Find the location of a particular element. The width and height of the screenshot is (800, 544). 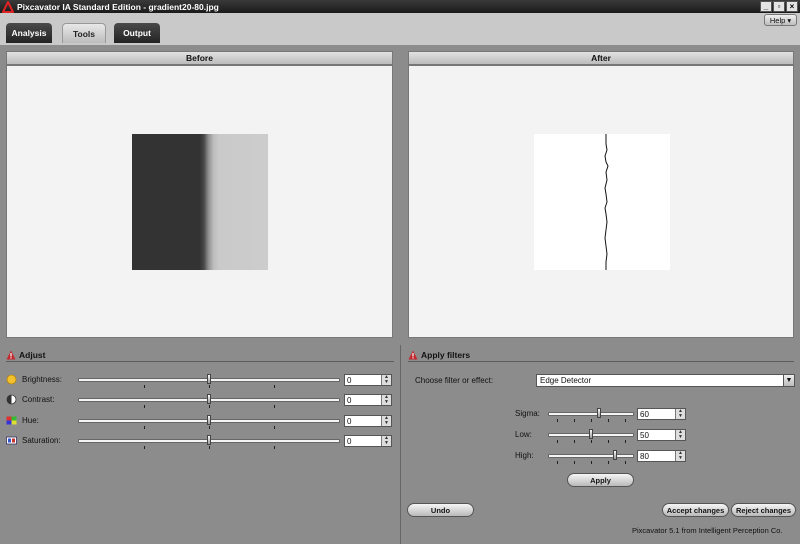

tab-tools: Tools is located at coordinates (84, 33).